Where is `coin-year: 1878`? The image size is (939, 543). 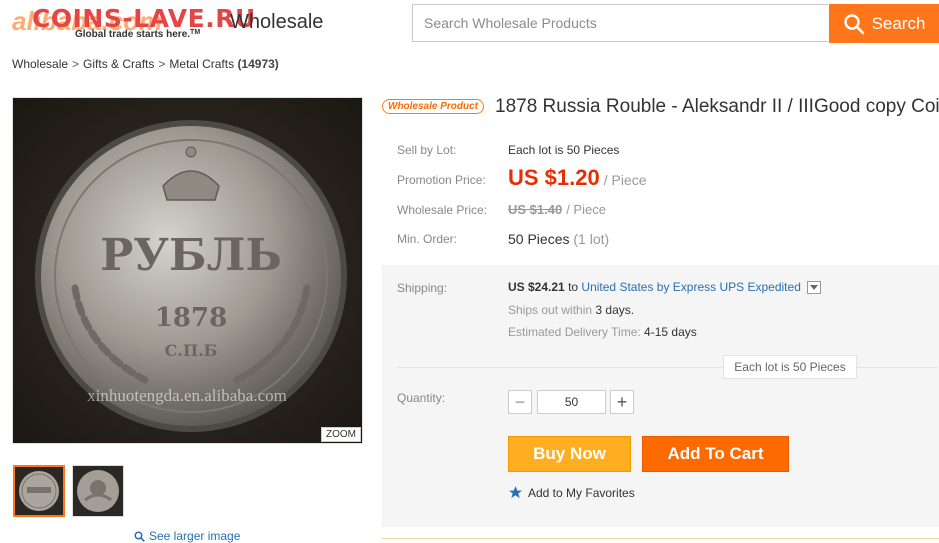
coin-year: 1878 is located at coordinates (191, 318).